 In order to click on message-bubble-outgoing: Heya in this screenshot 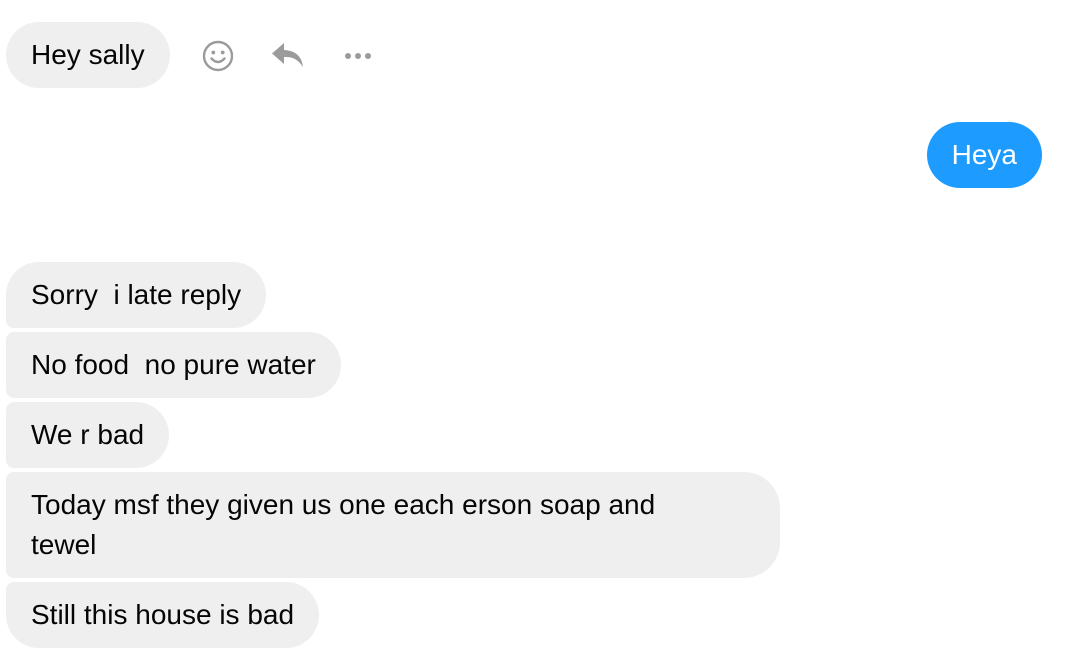, I will do `click(984, 155)`.